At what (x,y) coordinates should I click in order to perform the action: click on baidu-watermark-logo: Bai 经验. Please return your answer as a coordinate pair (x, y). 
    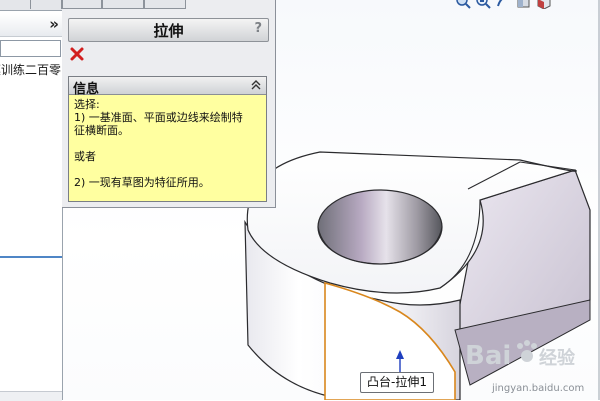
    Looking at the image, I should click on (520, 355).